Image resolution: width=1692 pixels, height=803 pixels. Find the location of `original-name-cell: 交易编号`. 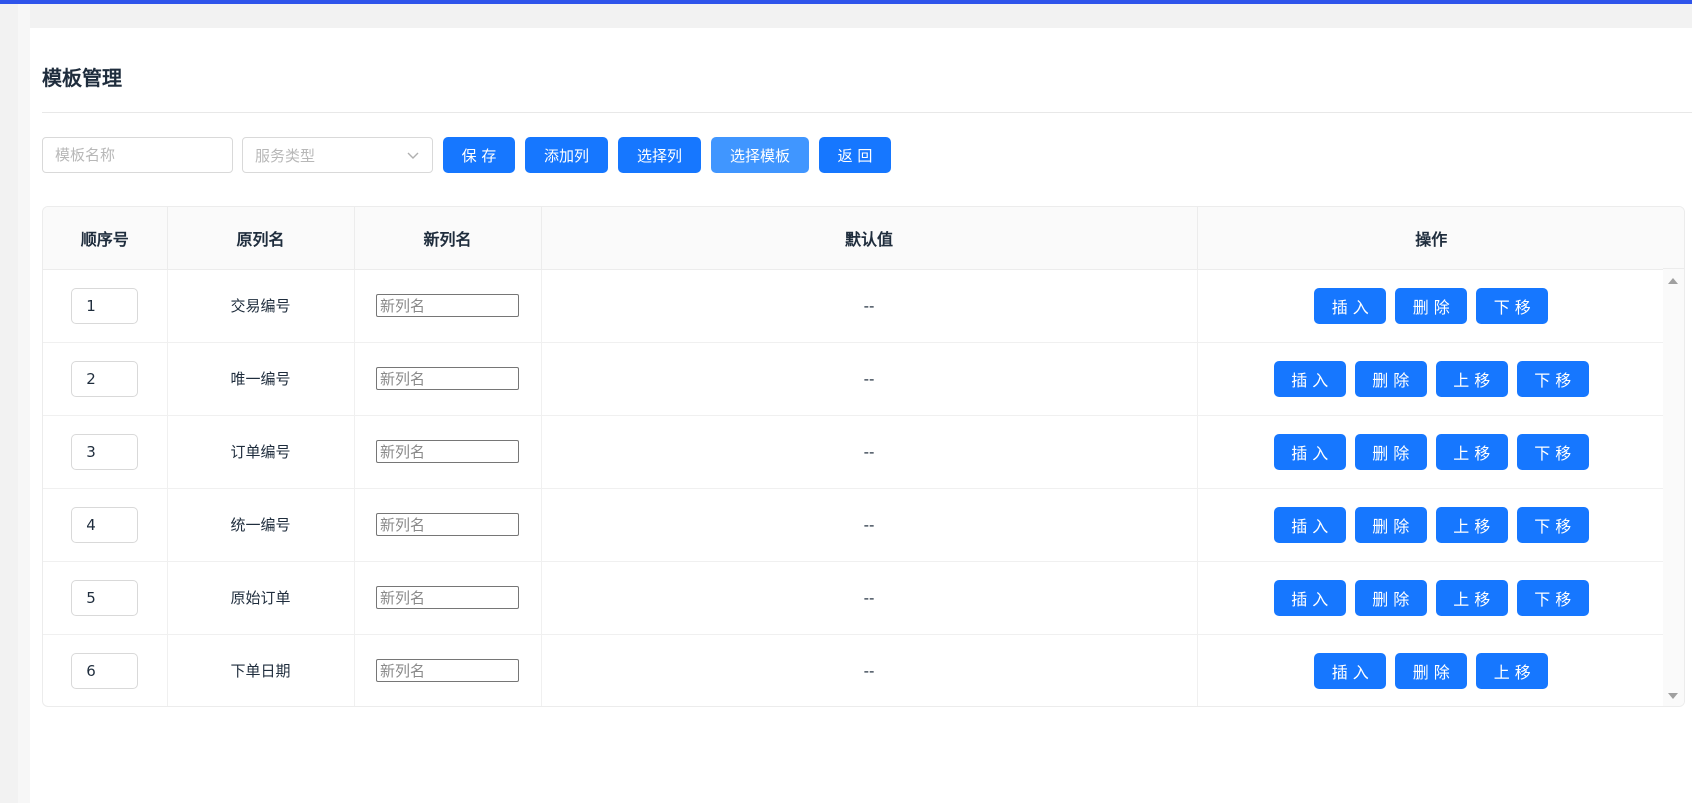

original-name-cell: 交易编号 is located at coordinates (261, 306).